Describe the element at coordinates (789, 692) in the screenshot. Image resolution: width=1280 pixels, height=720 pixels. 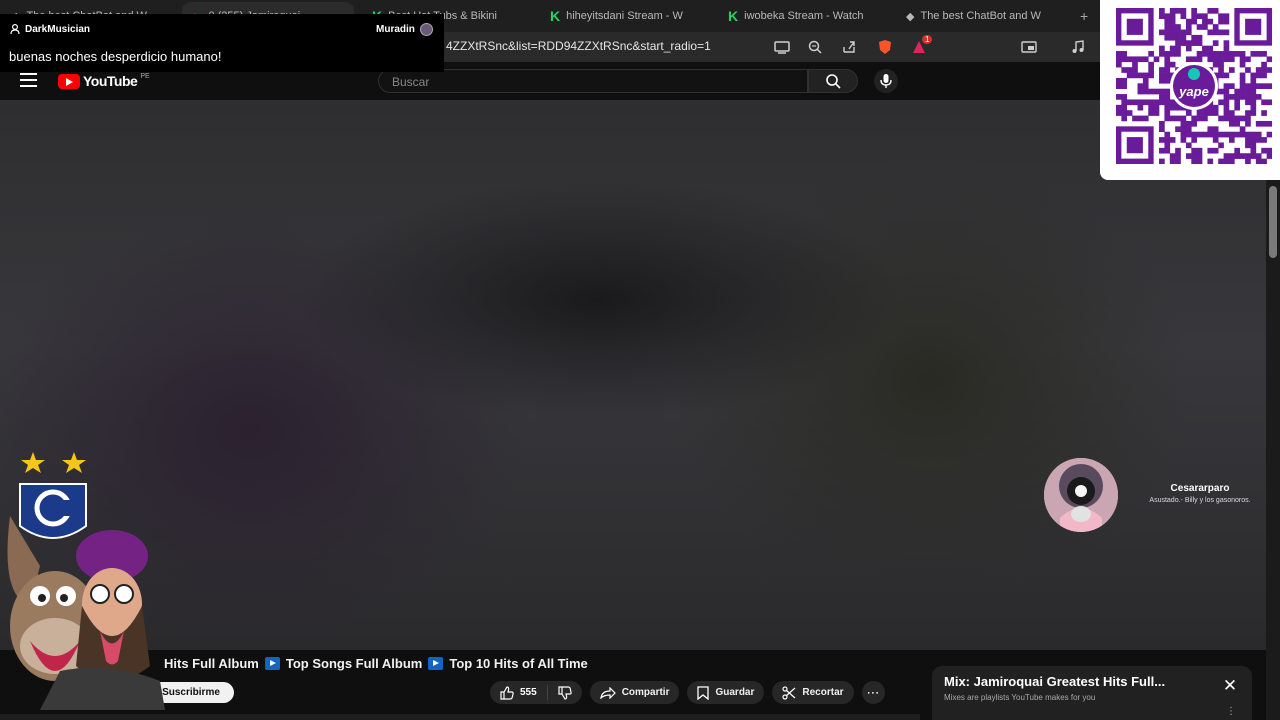
I see `scissors-icon` at that location.